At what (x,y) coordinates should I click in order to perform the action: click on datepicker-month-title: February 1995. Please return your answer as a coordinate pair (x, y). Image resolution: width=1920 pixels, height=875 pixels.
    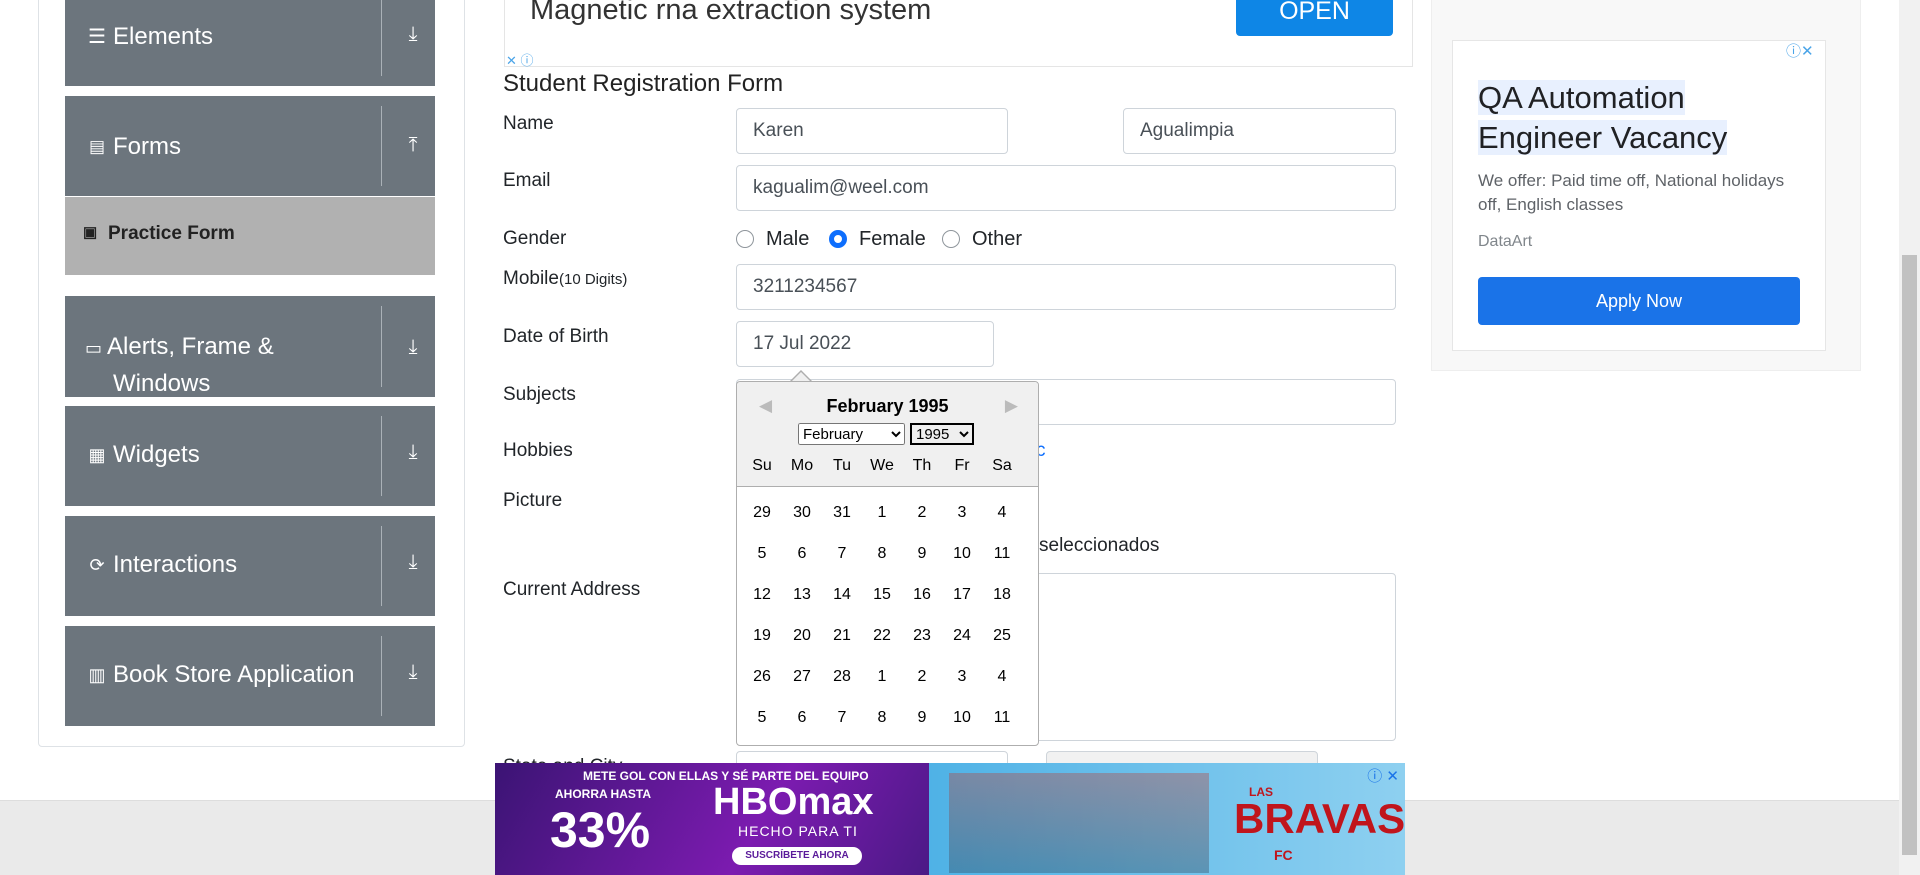
    Looking at the image, I should click on (887, 406).